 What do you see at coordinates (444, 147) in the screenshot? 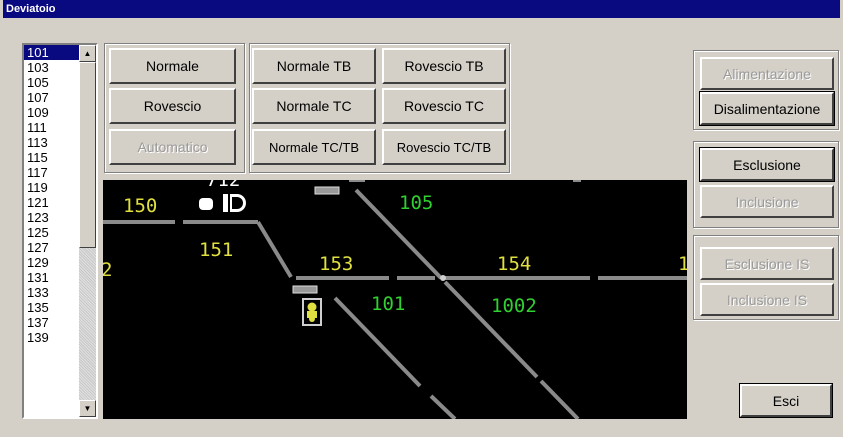
I see `rovescio-tc-tb-button: Rovescio TC/TB` at bounding box center [444, 147].